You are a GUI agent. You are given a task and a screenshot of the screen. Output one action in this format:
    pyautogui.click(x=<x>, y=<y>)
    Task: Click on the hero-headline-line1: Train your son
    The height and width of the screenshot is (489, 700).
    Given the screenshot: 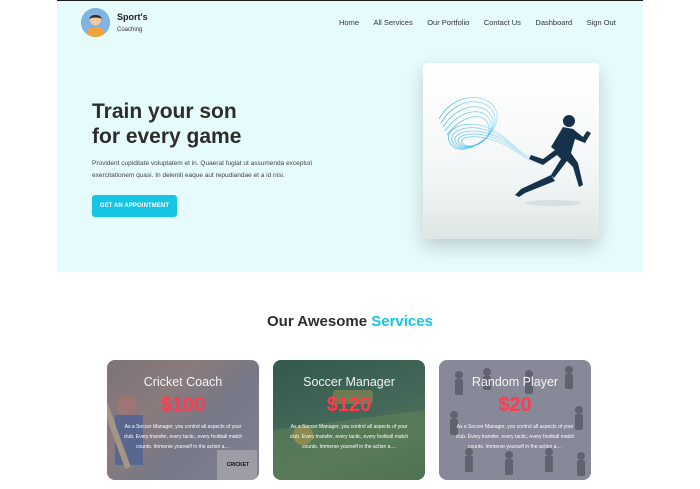 What is the action you would take?
    pyautogui.click(x=164, y=111)
    